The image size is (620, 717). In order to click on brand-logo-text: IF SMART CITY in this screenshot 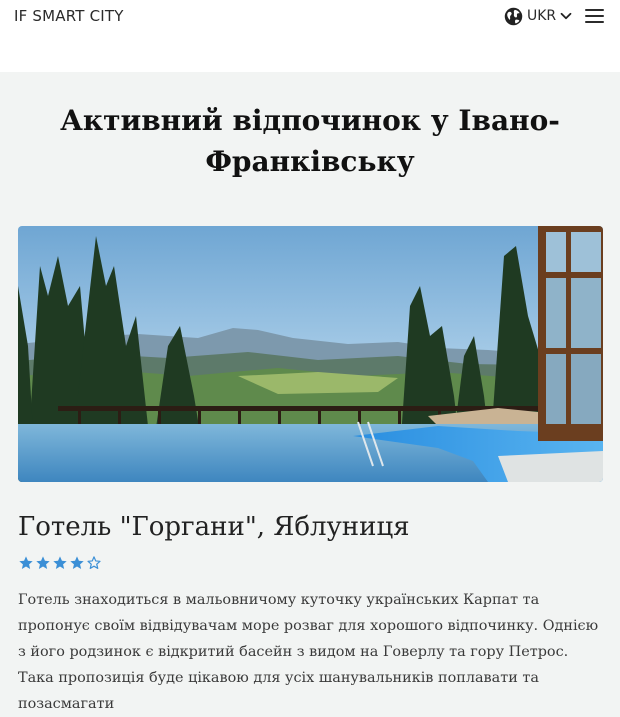, I will do `click(69, 16)`.